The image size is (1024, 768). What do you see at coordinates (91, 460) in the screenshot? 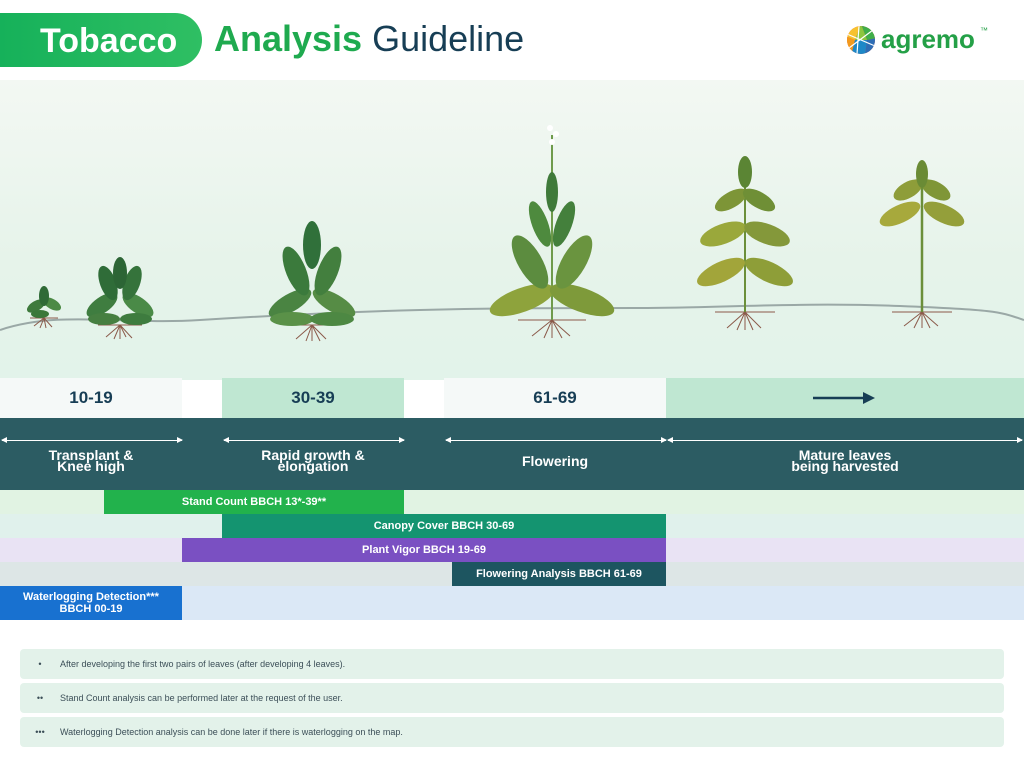
I see `stage-label-1: Transplant & Knee high` at bounding box center [91, 460].